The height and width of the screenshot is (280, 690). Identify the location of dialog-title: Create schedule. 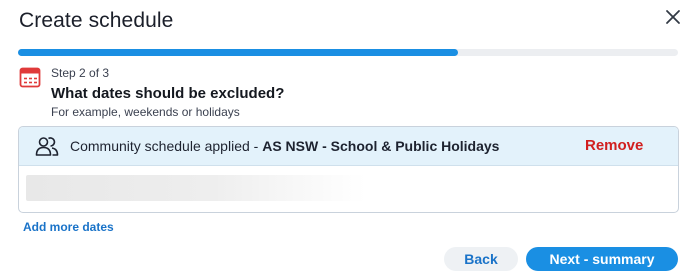
(96, 20).